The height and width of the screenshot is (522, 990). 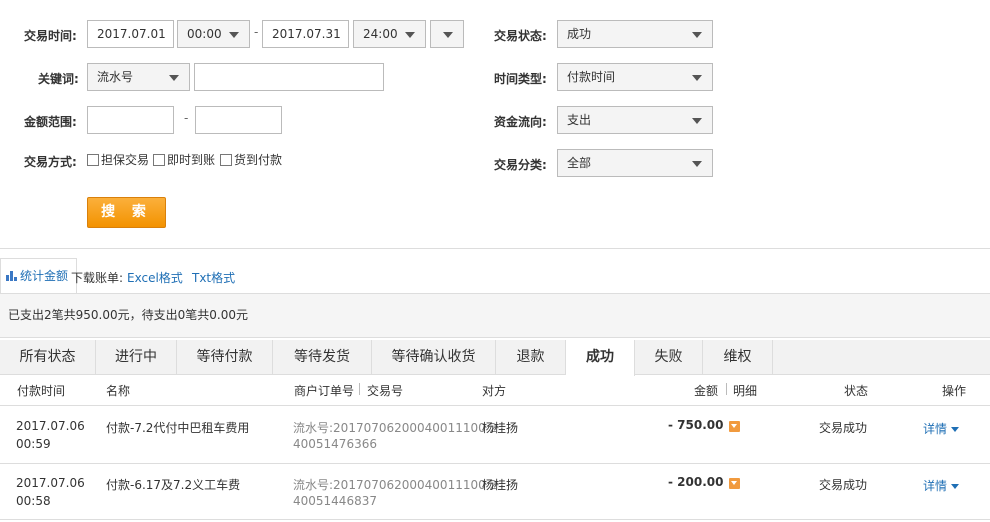 What do you see at coordinates (305, 34) in the screenshot?
I see `end-date-input: 2017.07.31` at bounding box center [305, 34].